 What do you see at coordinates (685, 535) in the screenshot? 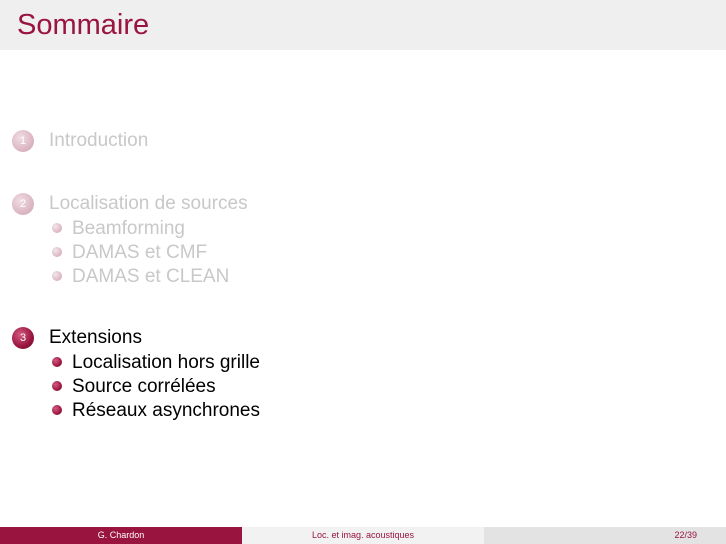
I see `page-number-text: 22/39` at bounding box center [685, 535].